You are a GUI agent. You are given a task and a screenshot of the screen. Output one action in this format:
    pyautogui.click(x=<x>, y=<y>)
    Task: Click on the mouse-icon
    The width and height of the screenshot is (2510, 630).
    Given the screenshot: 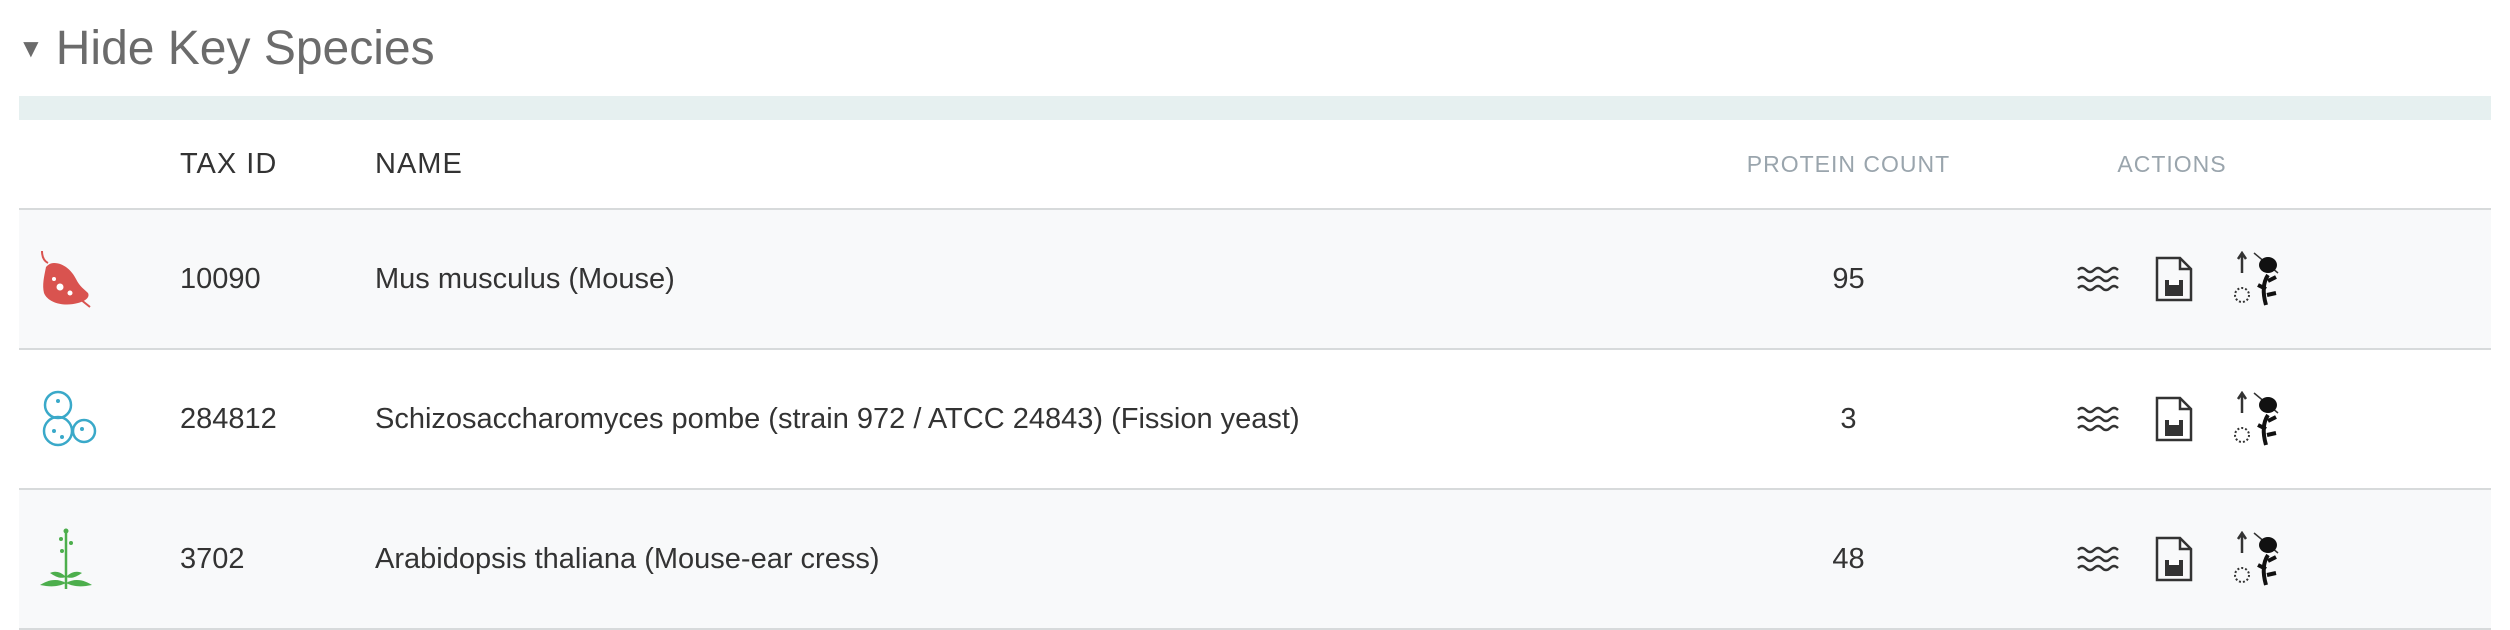 What is the action you would take?
    pyautogui.click(x=99, y=279)
    